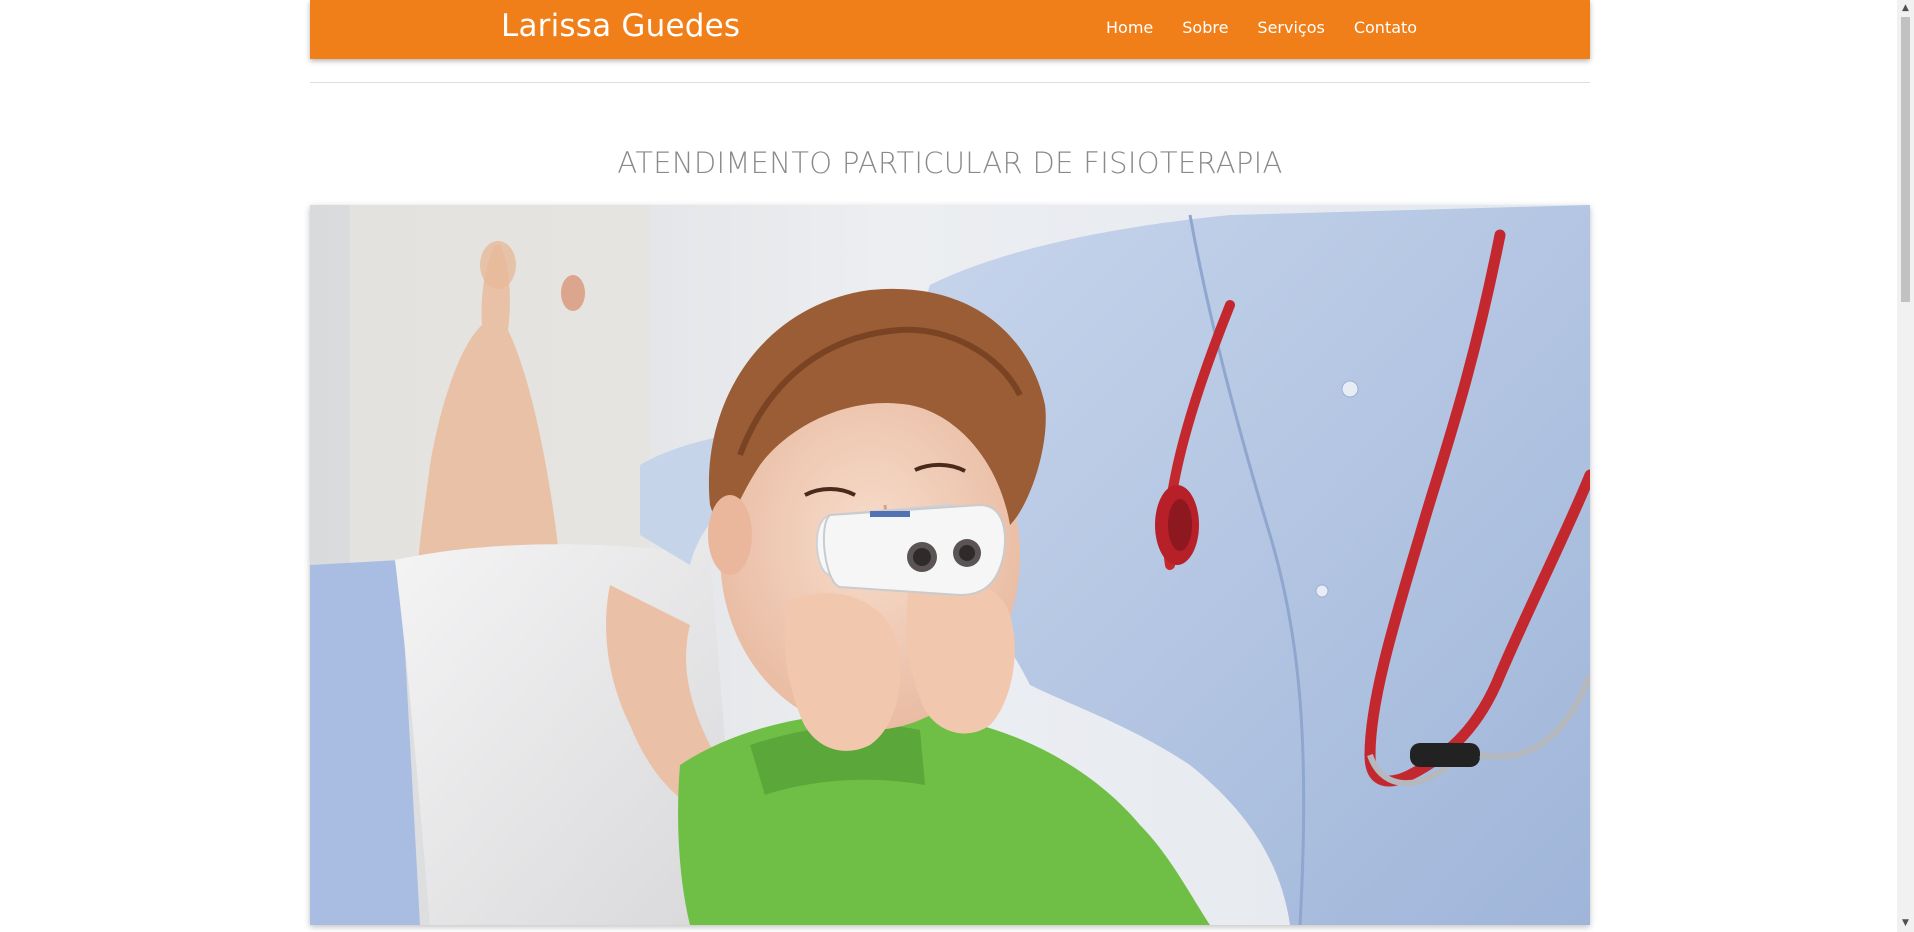  What do you see at coordinates (1905, 159) in the screenshot?
I see `scroll-thumb` at bounding box center [1905, 159].